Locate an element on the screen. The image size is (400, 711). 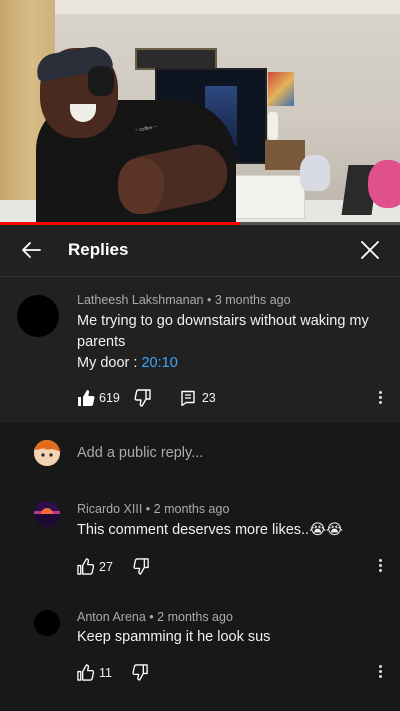
comment-author: Anton Arena is located at coordinates (111, 617).